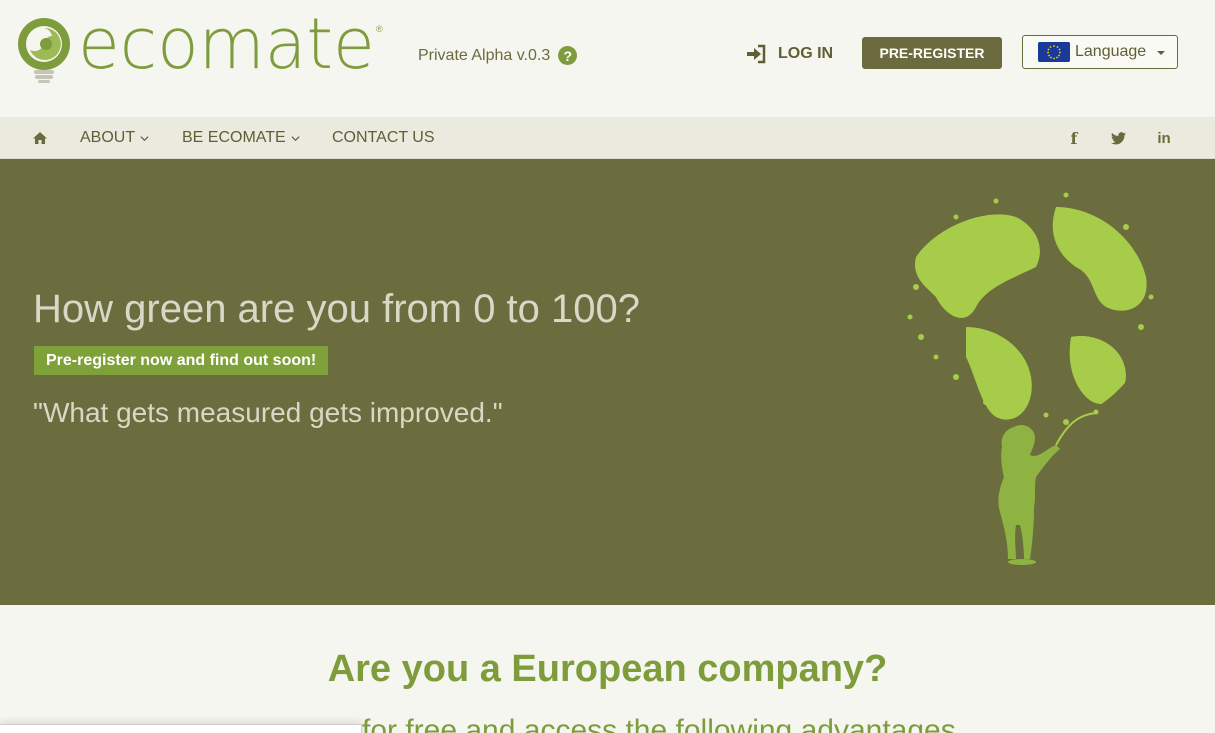 The image size is (1215, 733). Describe the element at coordinates (1111, 51) in the screenshot. I see `language-label: Language` at that location.